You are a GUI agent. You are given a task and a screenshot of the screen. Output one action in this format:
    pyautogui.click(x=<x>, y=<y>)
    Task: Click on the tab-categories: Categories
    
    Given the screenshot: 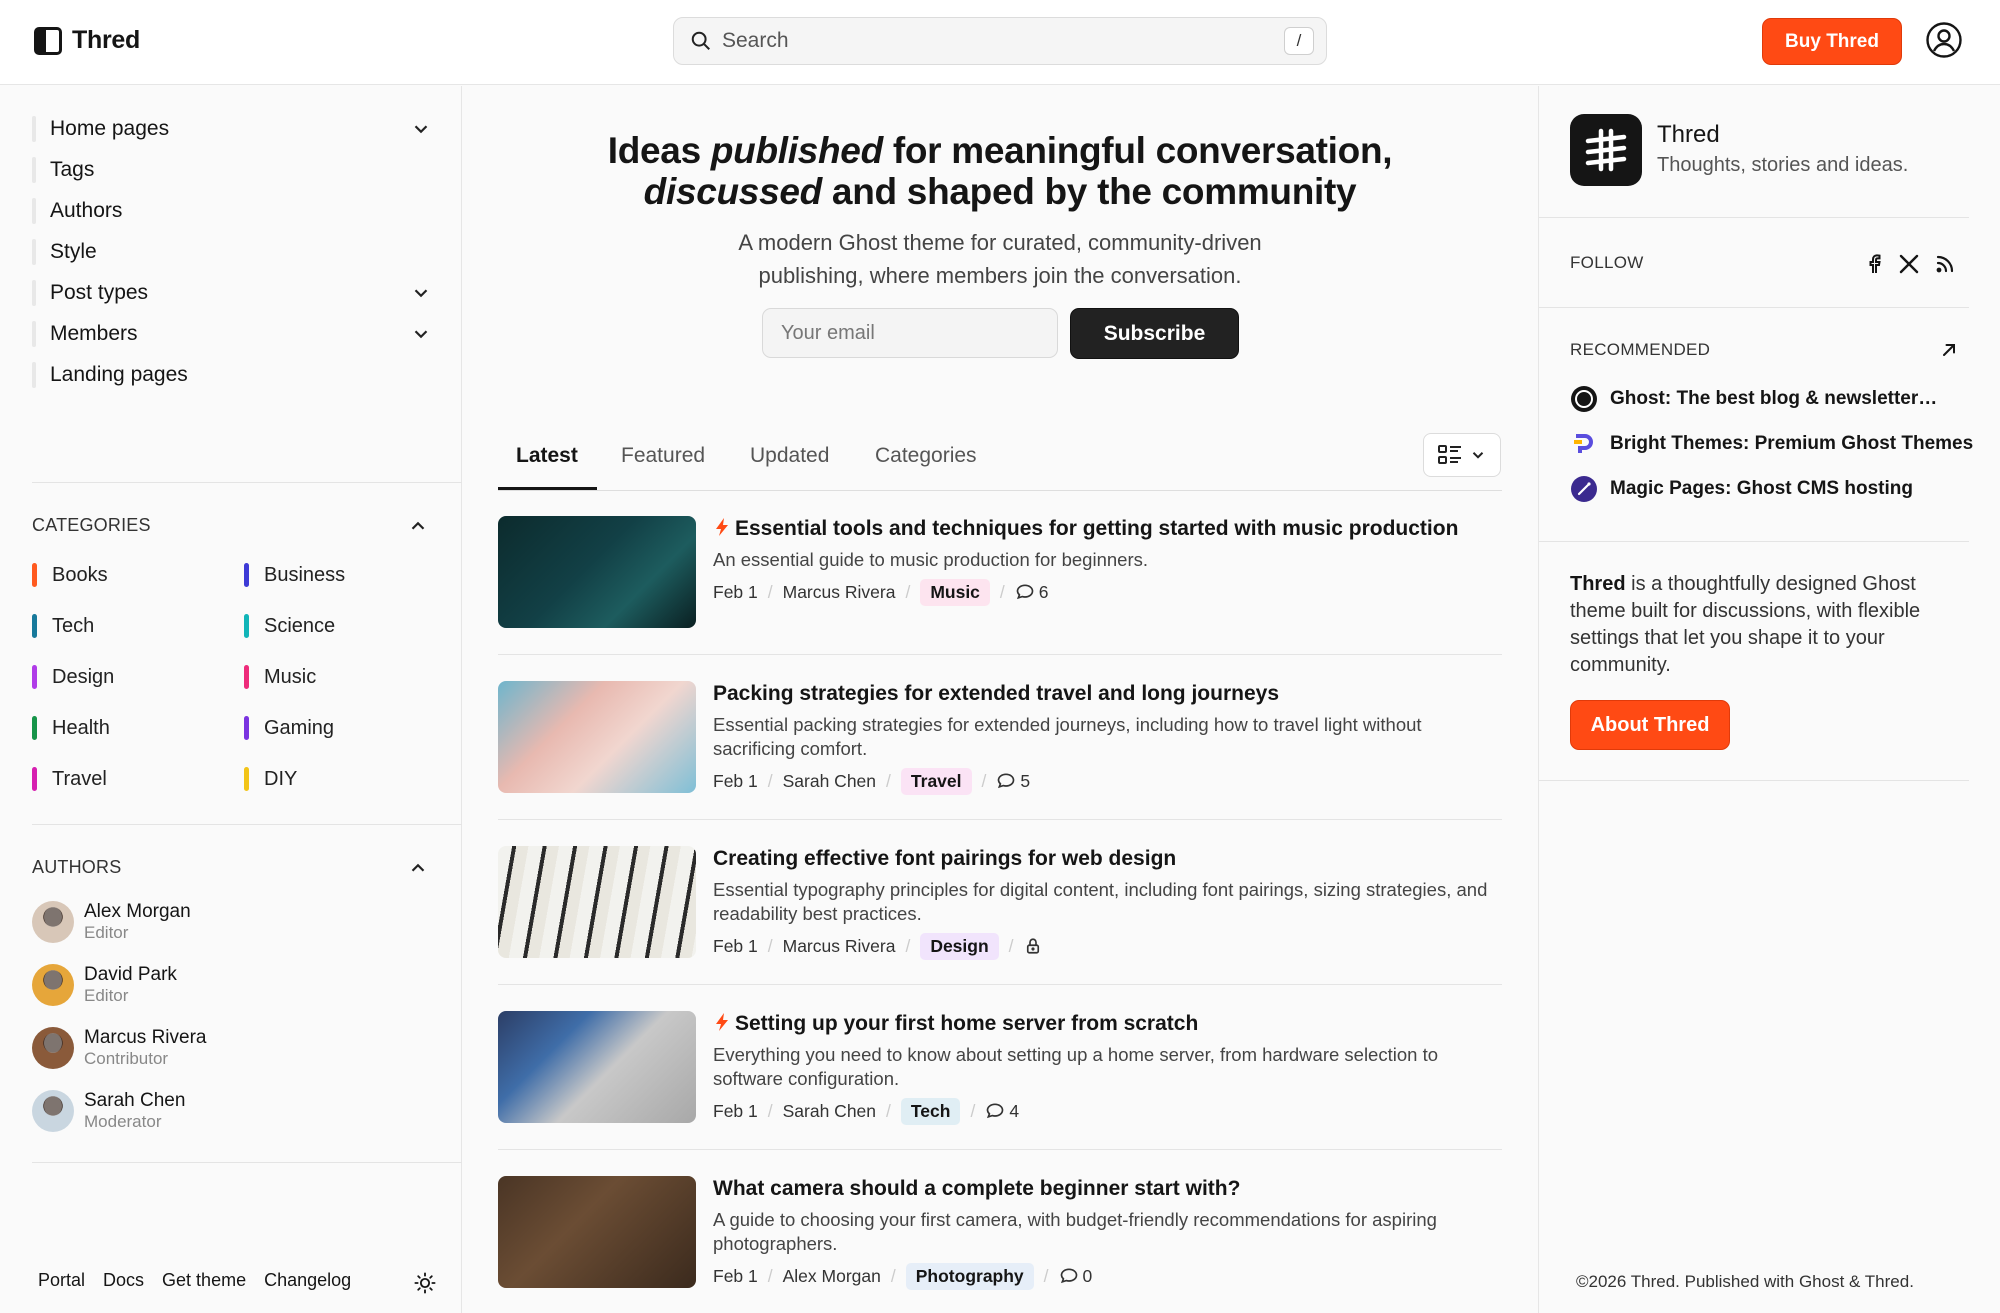 What is the action you would take?
    pyautogui.click(x=926, y=456)
    